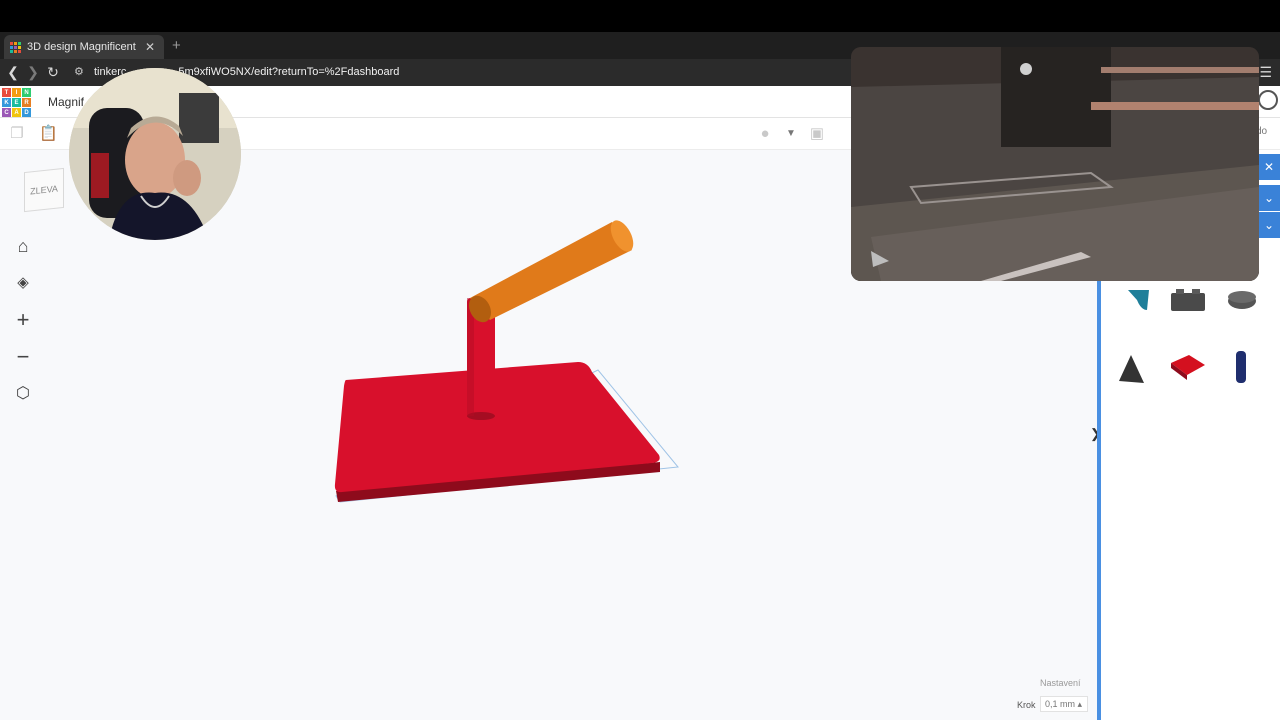 This screenshot has width=1280, height=720. Describe the element at coordinates (791, 134) in the screenshot. I see `chevron-down-icon: ▼` at that location.